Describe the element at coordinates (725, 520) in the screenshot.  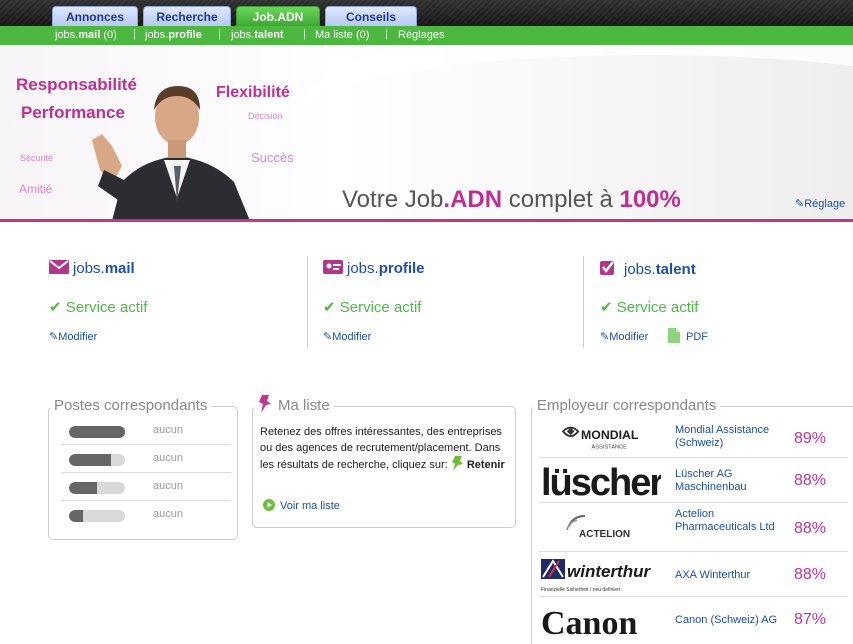
I see `employer-name: Actelion Pharmaceuticals Ltd` at that location.